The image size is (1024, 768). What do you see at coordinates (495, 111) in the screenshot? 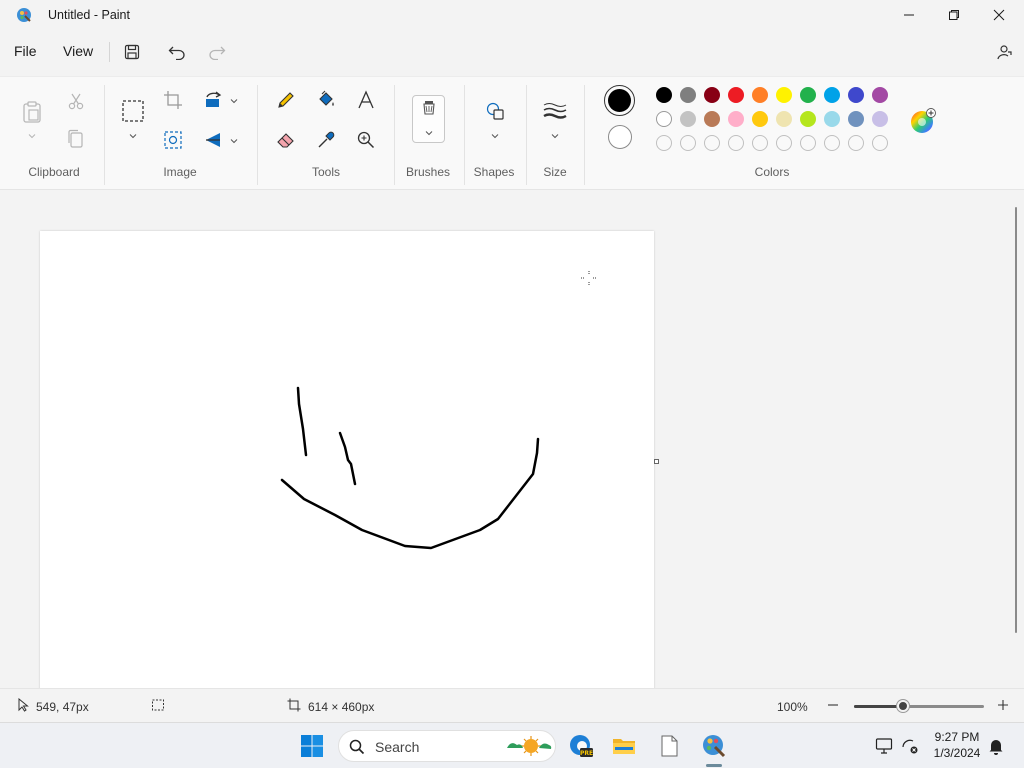
I see `shapes-button` at bounding box center [495, 111].